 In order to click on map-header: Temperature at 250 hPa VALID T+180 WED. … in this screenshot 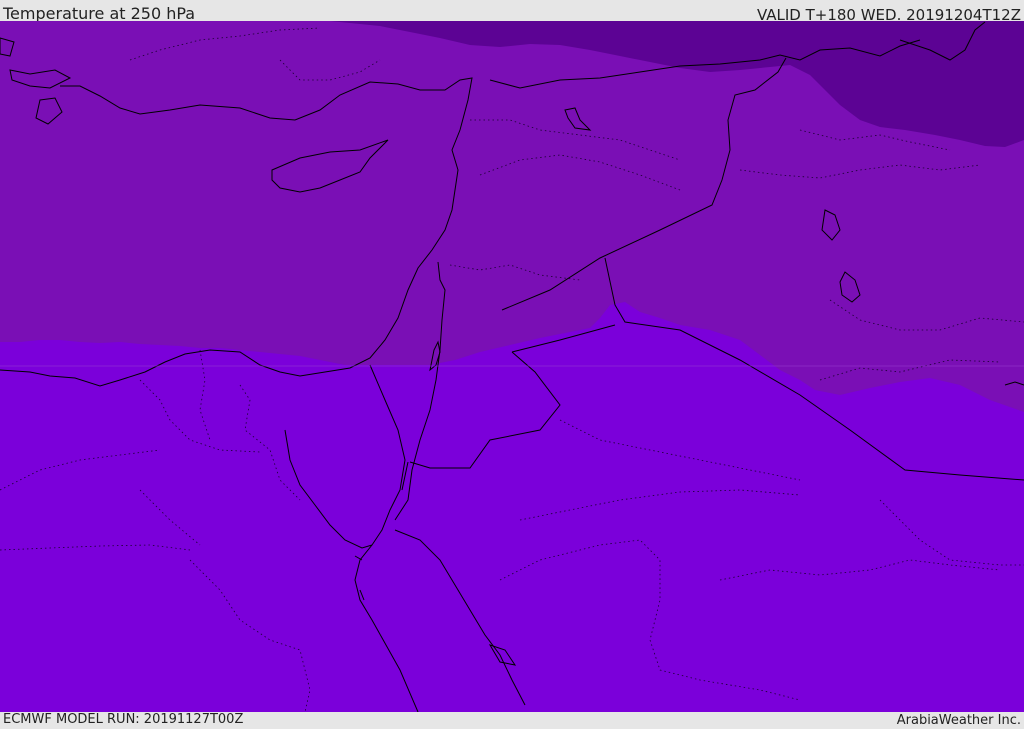, I will do `click(512, 12)`.